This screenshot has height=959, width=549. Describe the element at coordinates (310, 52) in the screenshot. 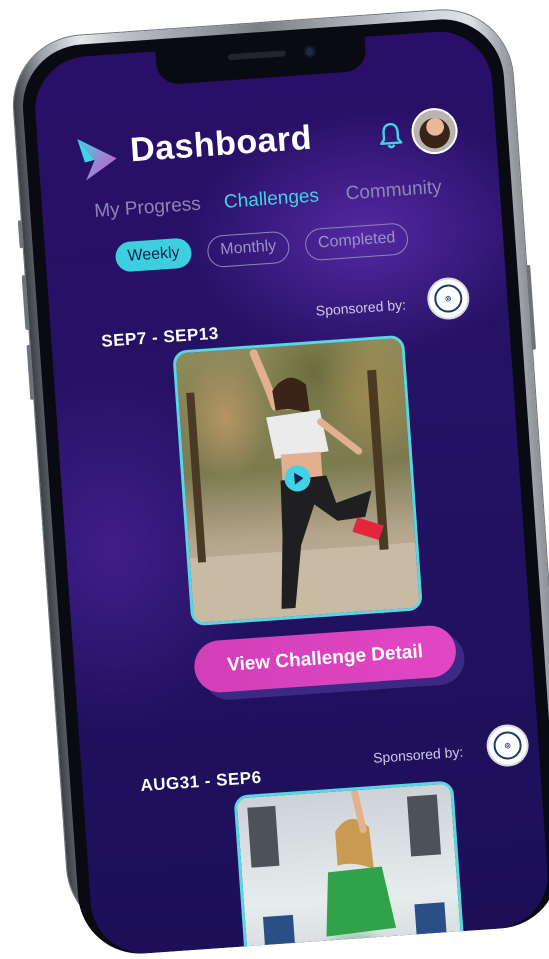

I see `front-camera` at that location.